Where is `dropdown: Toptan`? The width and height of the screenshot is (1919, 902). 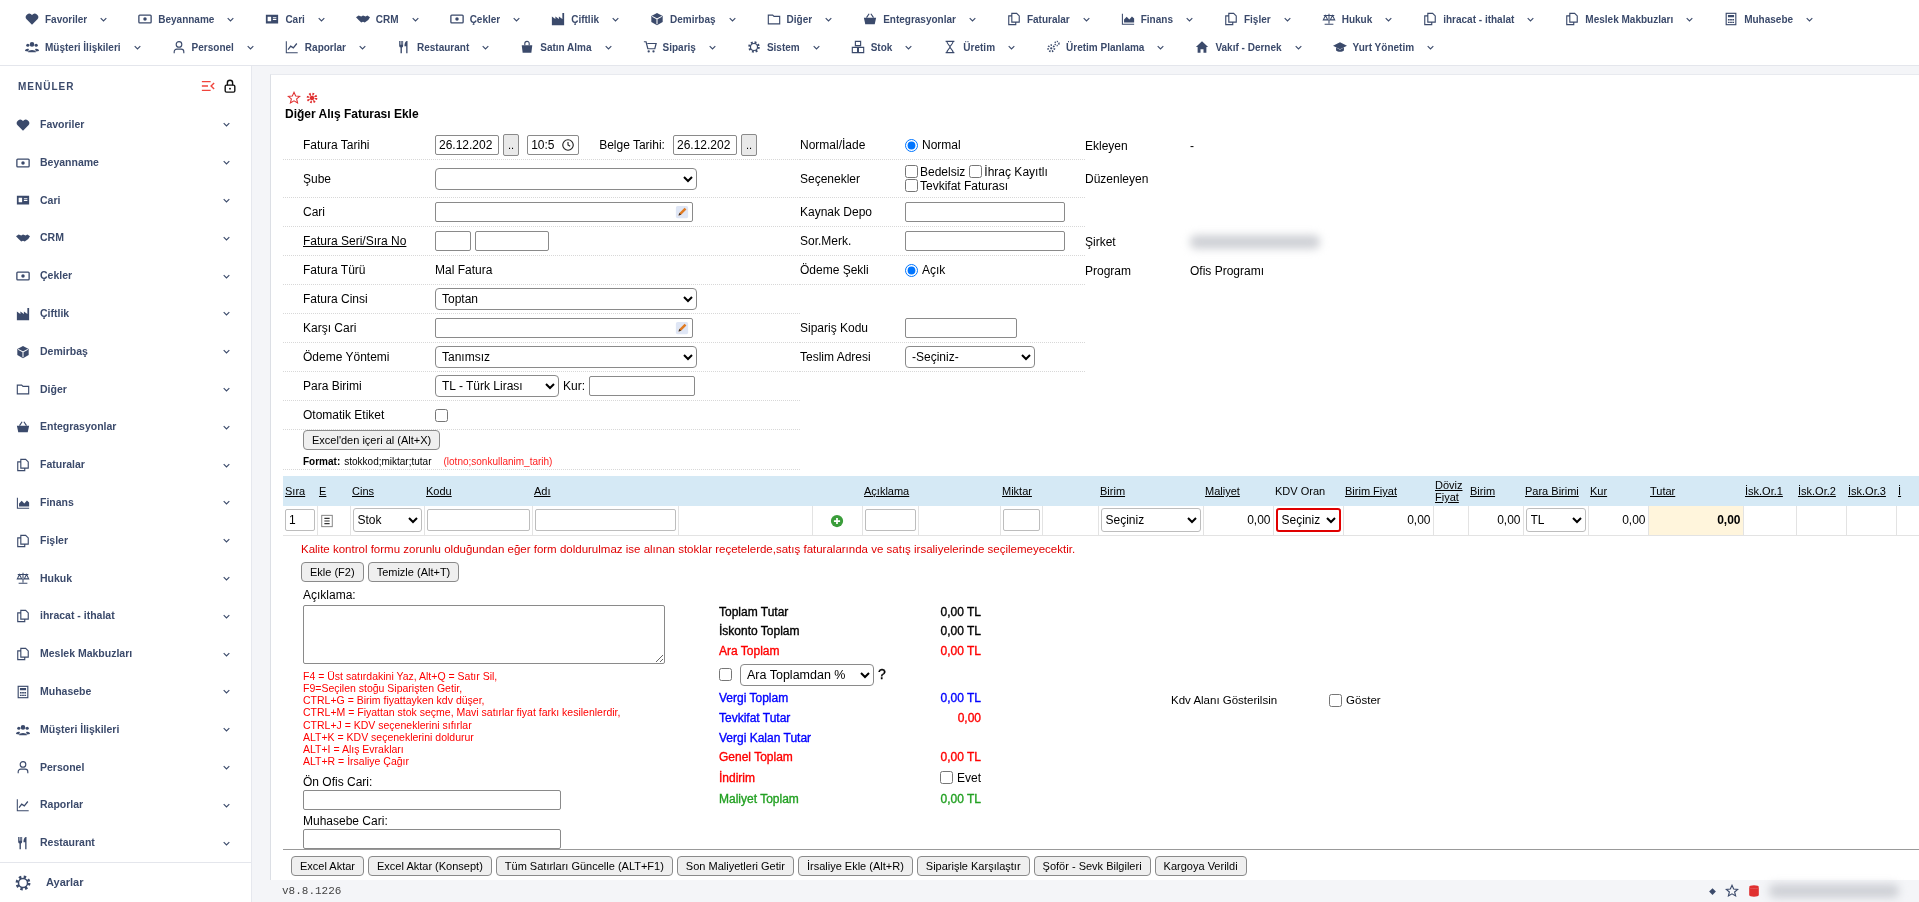 dropdown: Toptan is located at coordinates (566, 299).